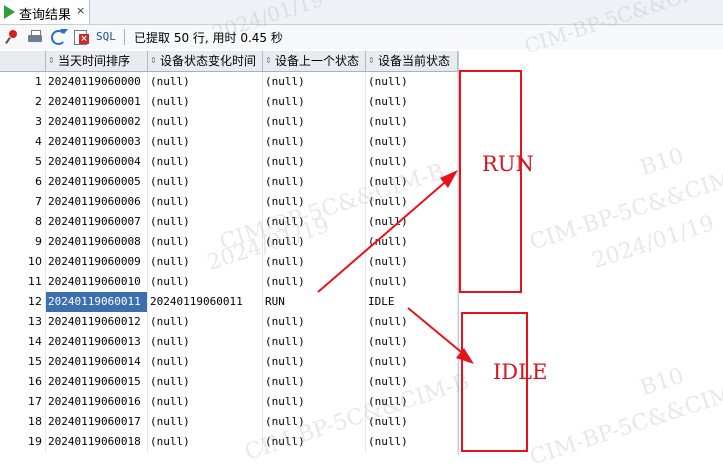 Image resolution: width=723 pixels, height=471 pixels. I want to click on cell-sort-time: 20240119060012, so click(97, 322).